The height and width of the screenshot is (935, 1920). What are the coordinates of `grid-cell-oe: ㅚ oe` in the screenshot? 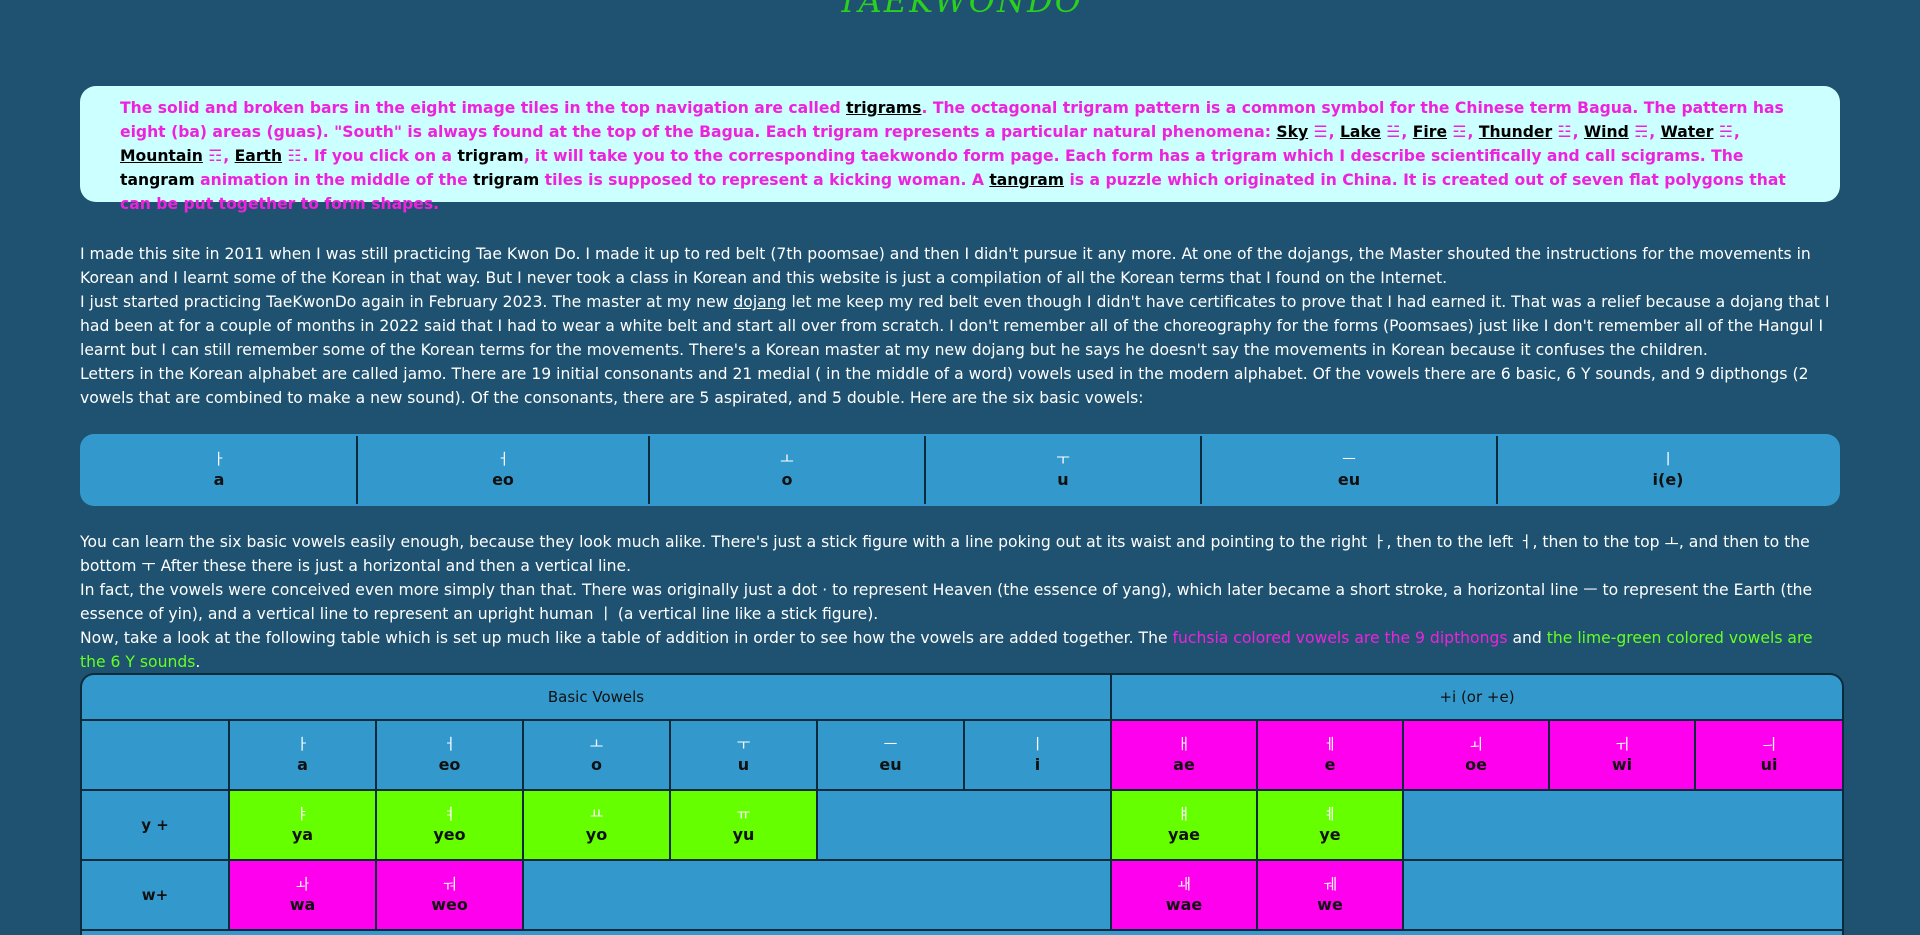 It's located at (1476, 755).